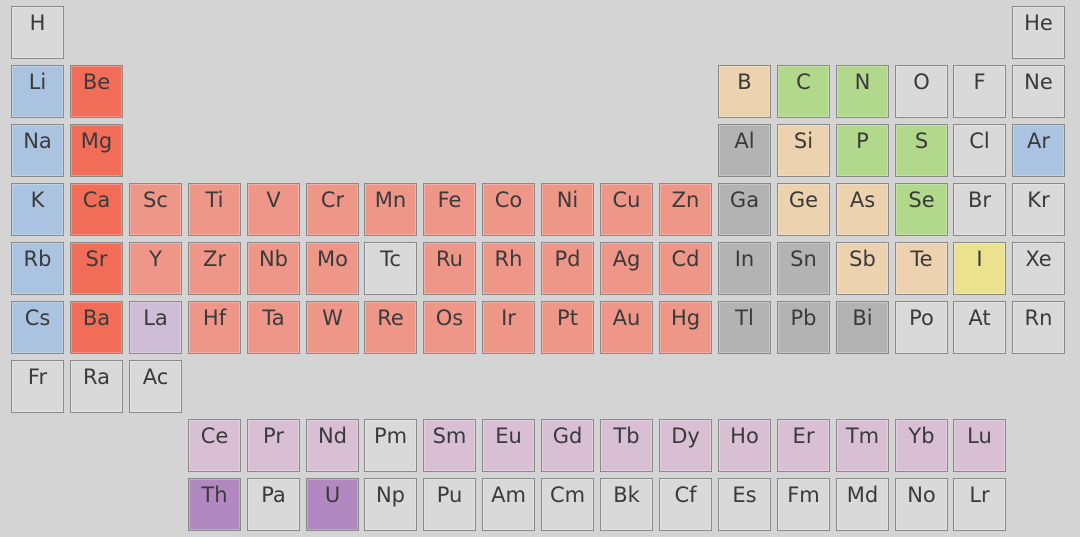 The height and width of the screenshot is (537, 1080). I want to click on element-symbol: Es, so click(744, 495).